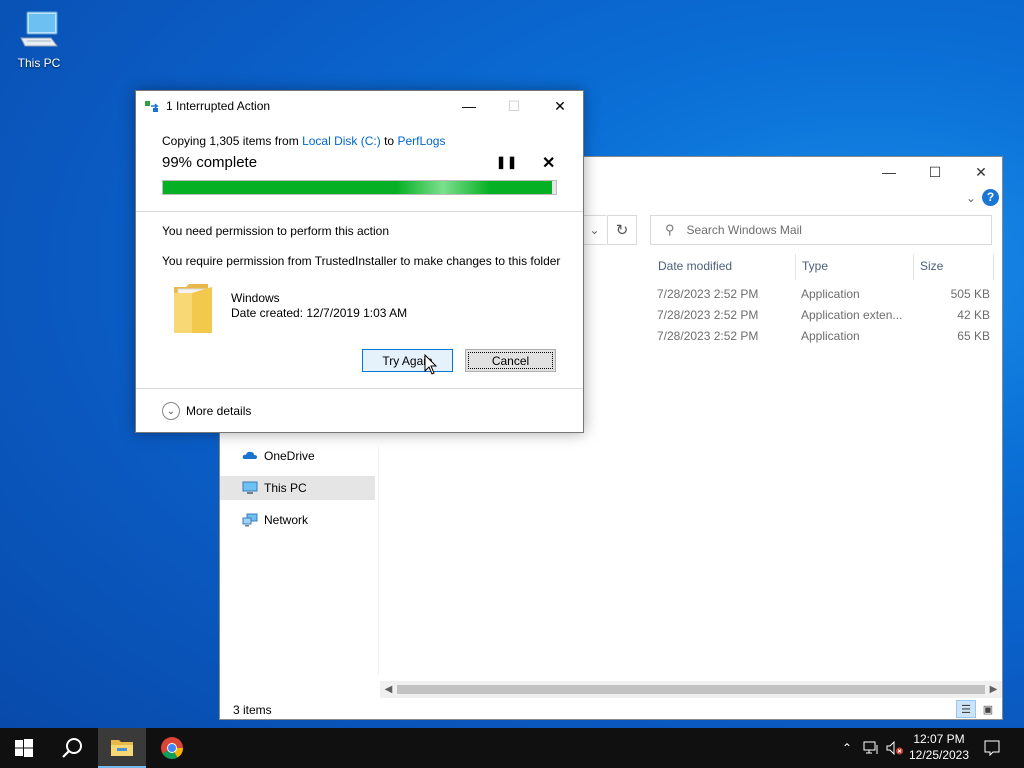  I want to click on taskbar-clock: 12:07 PM 12/25/2023, so click(939, 747).